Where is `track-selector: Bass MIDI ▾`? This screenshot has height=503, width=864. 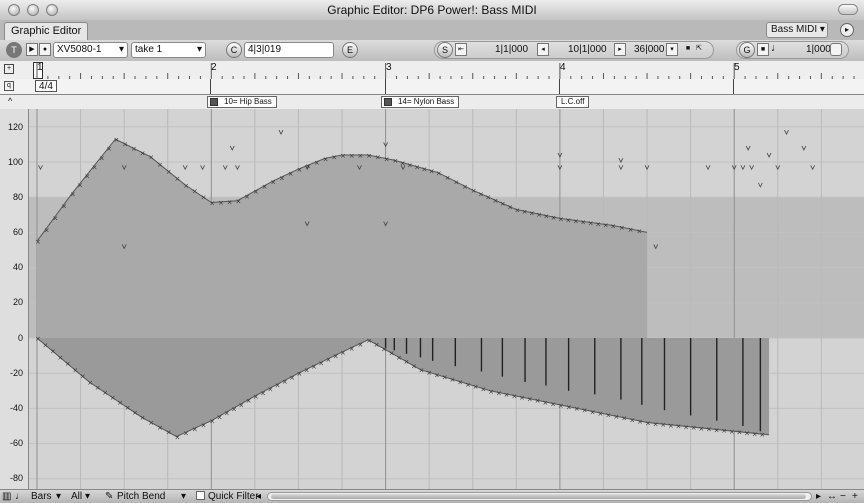
track-selector: Bass MIDI ▾ is located at coordinates (797, 30).